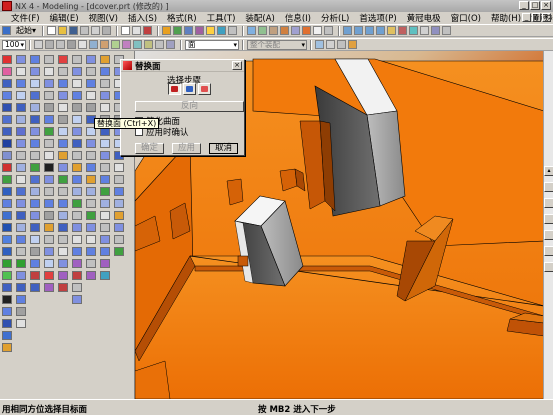 The height and width of the screenshot is (415, 553). Describe the element at coordinates (139, 132) in the screenshot. I see `confirm-on-apply-checkbox` at that location.